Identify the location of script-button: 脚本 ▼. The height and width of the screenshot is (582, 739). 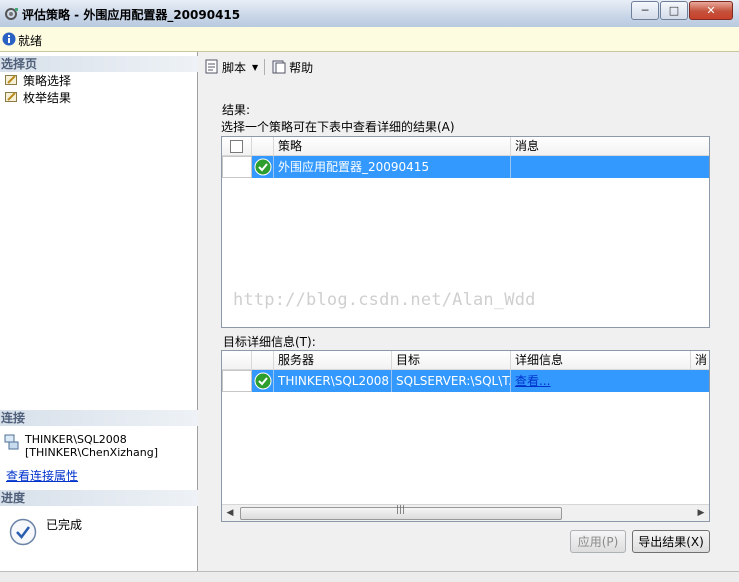
(231, 67).